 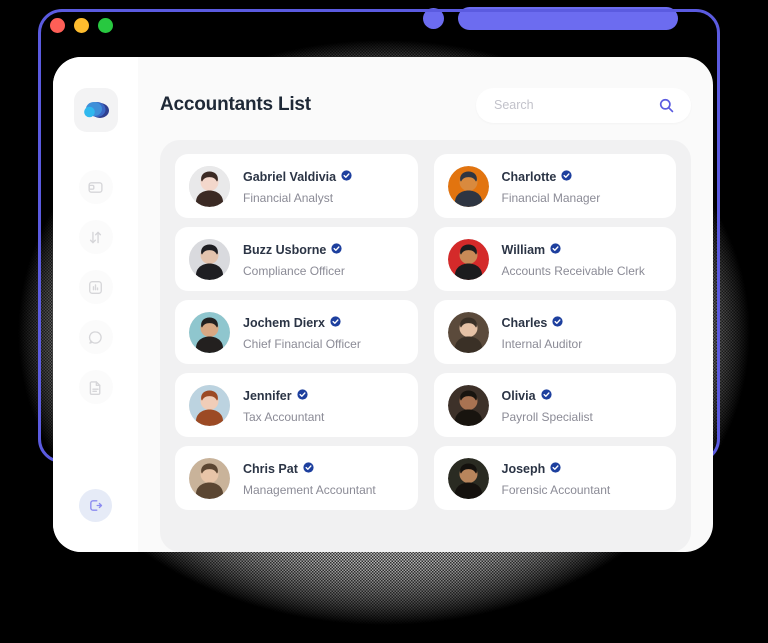 I want to click on accountant-role: Internal Auditor, so click(x=542, y=343).